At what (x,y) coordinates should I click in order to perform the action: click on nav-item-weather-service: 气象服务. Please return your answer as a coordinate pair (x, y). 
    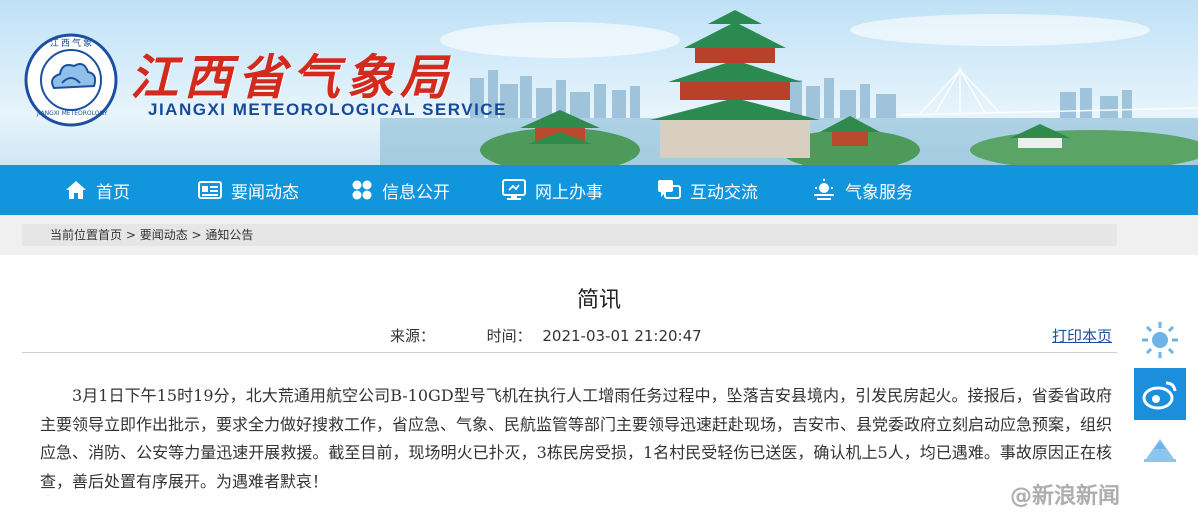
    Looking at the image, I should click on (862, 190).